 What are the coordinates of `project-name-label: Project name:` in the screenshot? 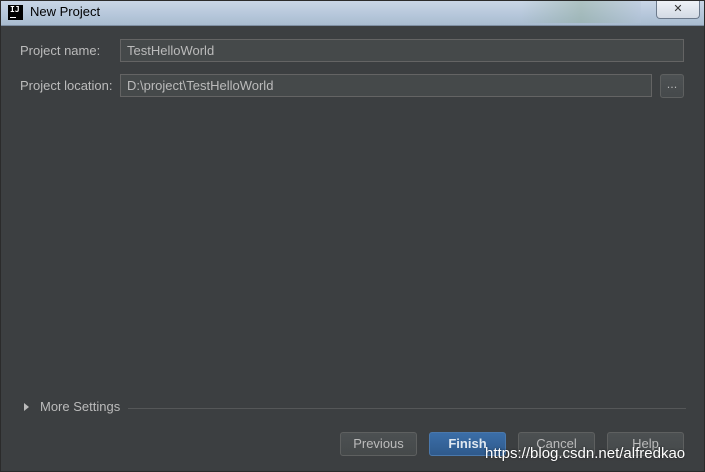 It's located at (60, 50).